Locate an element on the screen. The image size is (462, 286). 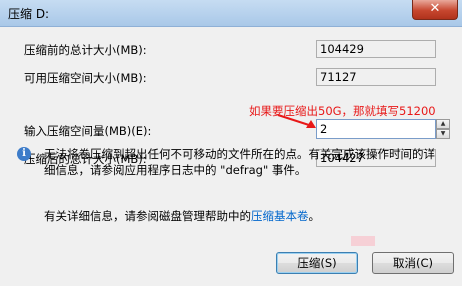
available-label: 可用压缩空间大小(MB): is located at coordinates (85, 78).